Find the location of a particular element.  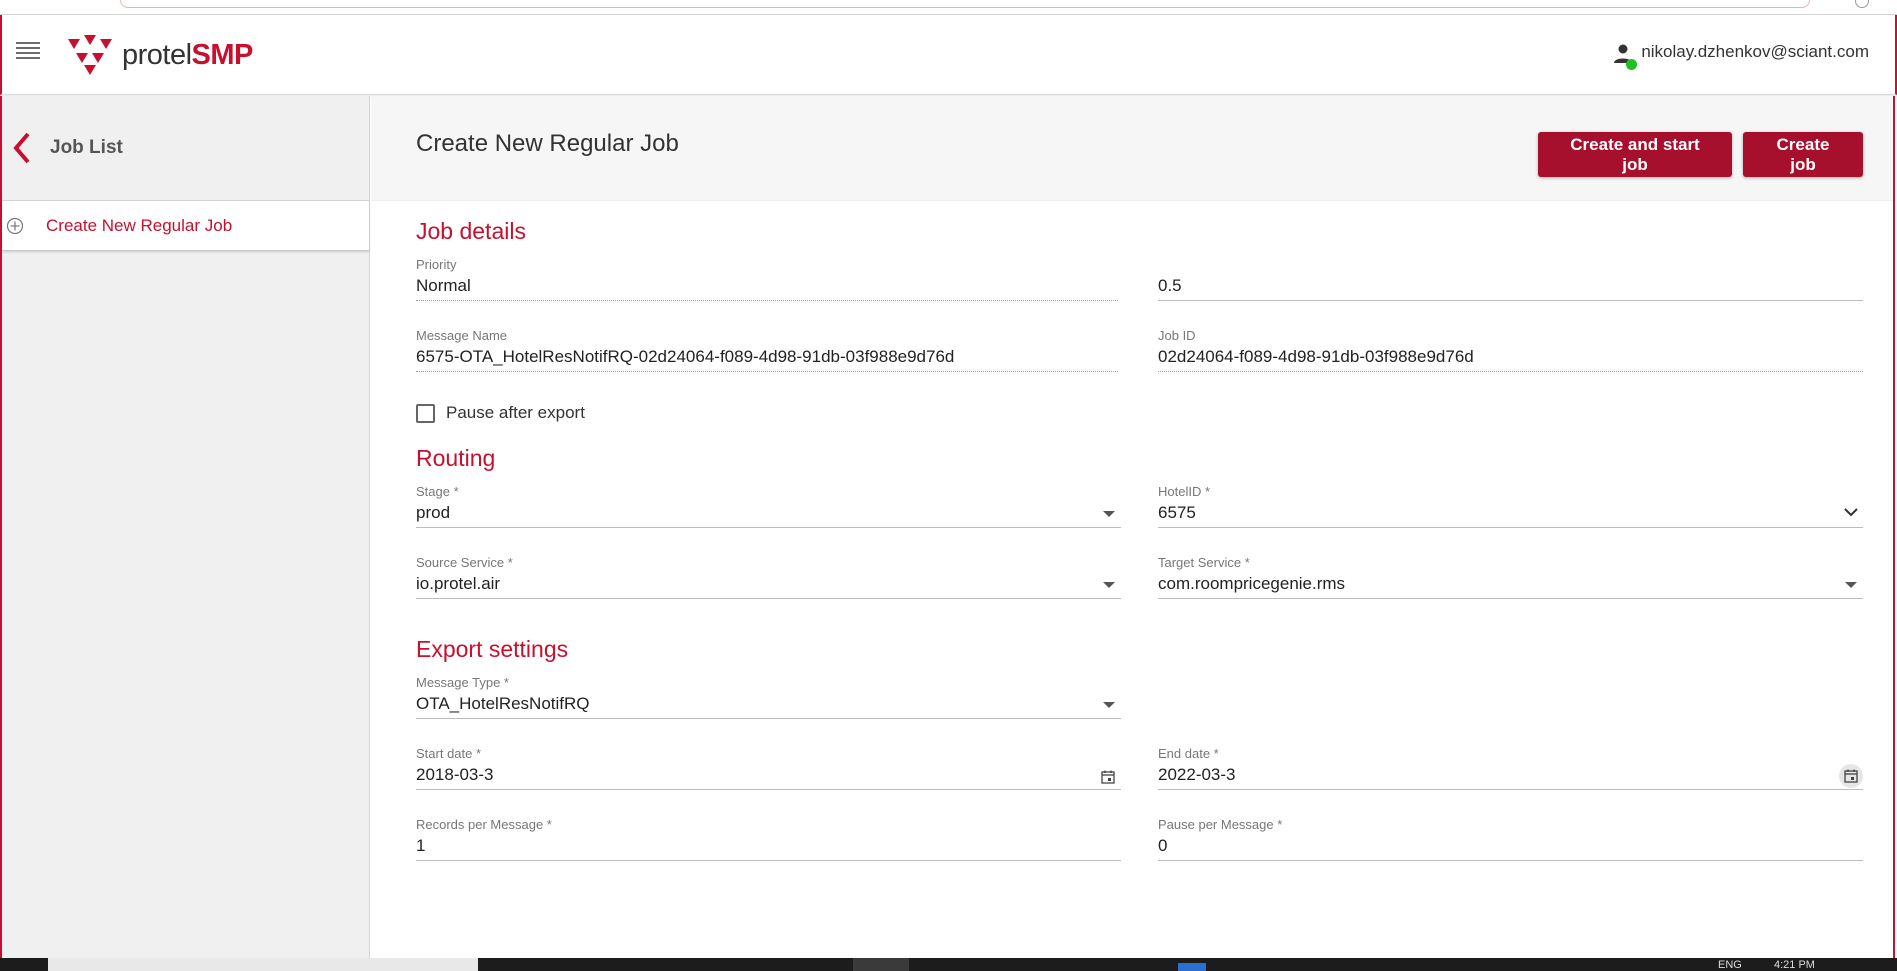

logo-text: protelSMP is located at coordinates (187, 55).